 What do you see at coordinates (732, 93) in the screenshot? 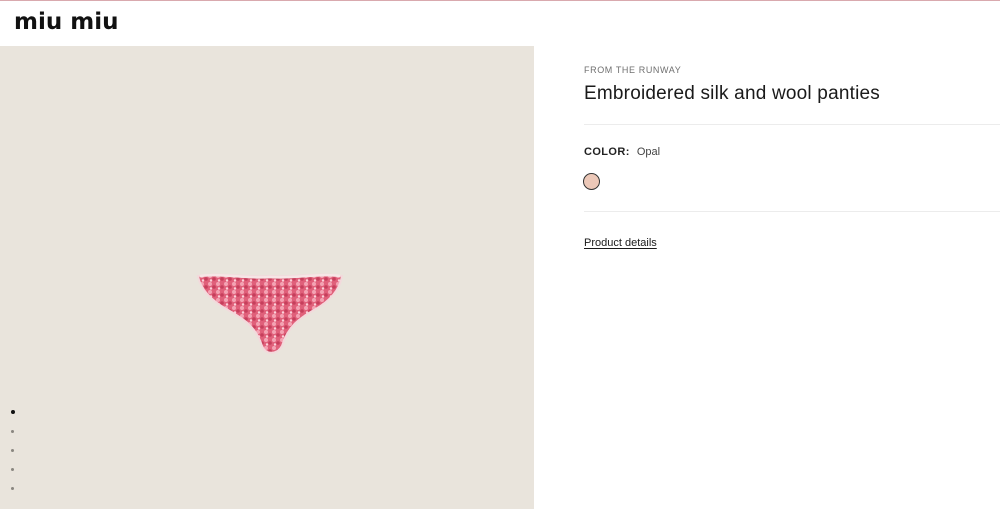
I see `product-title: Embroidered silk and wool panties` at bounding box center [732, 93].